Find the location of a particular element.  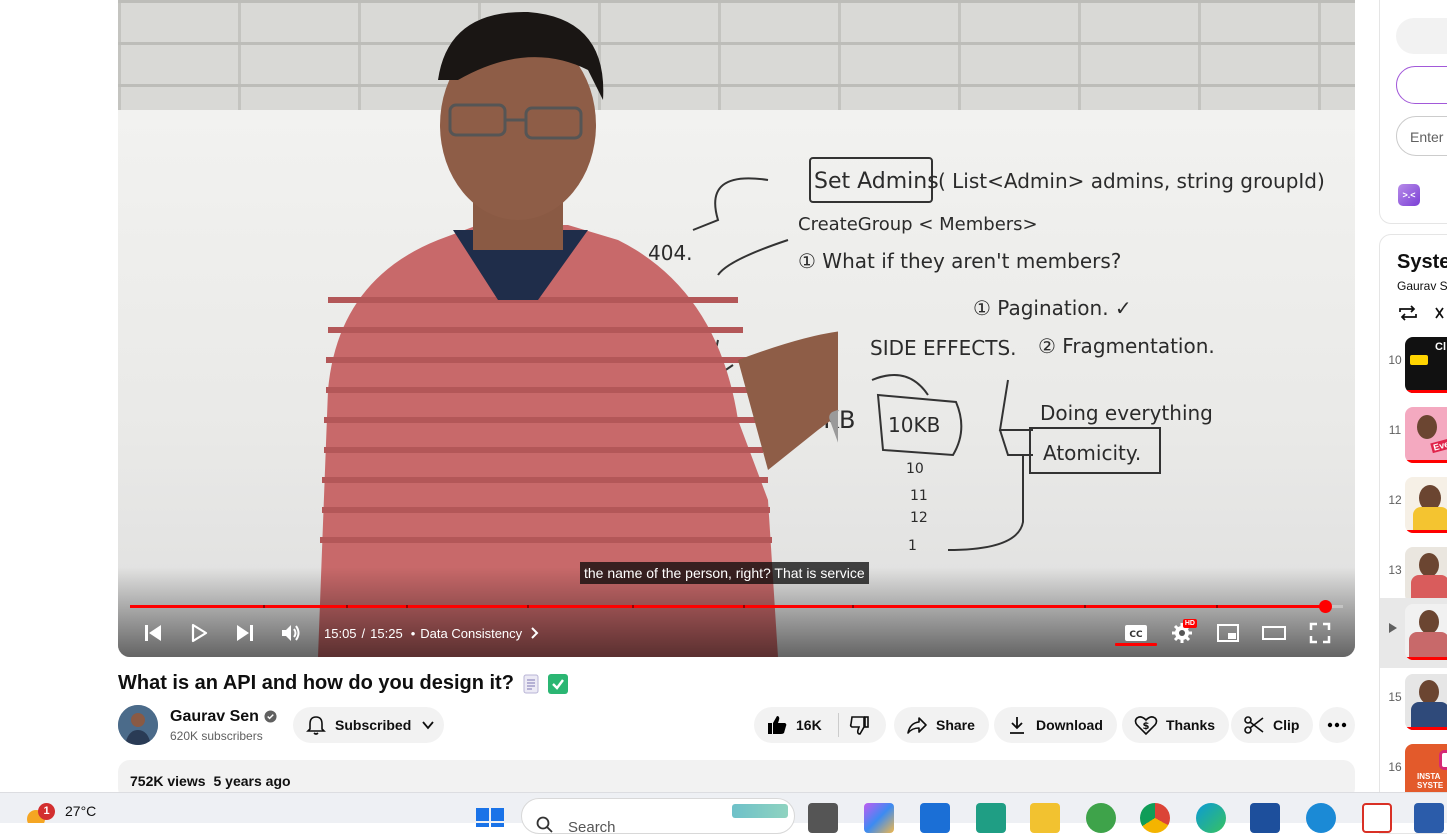

playlist-item-index: 10 is located at coordinates (1395, 360).